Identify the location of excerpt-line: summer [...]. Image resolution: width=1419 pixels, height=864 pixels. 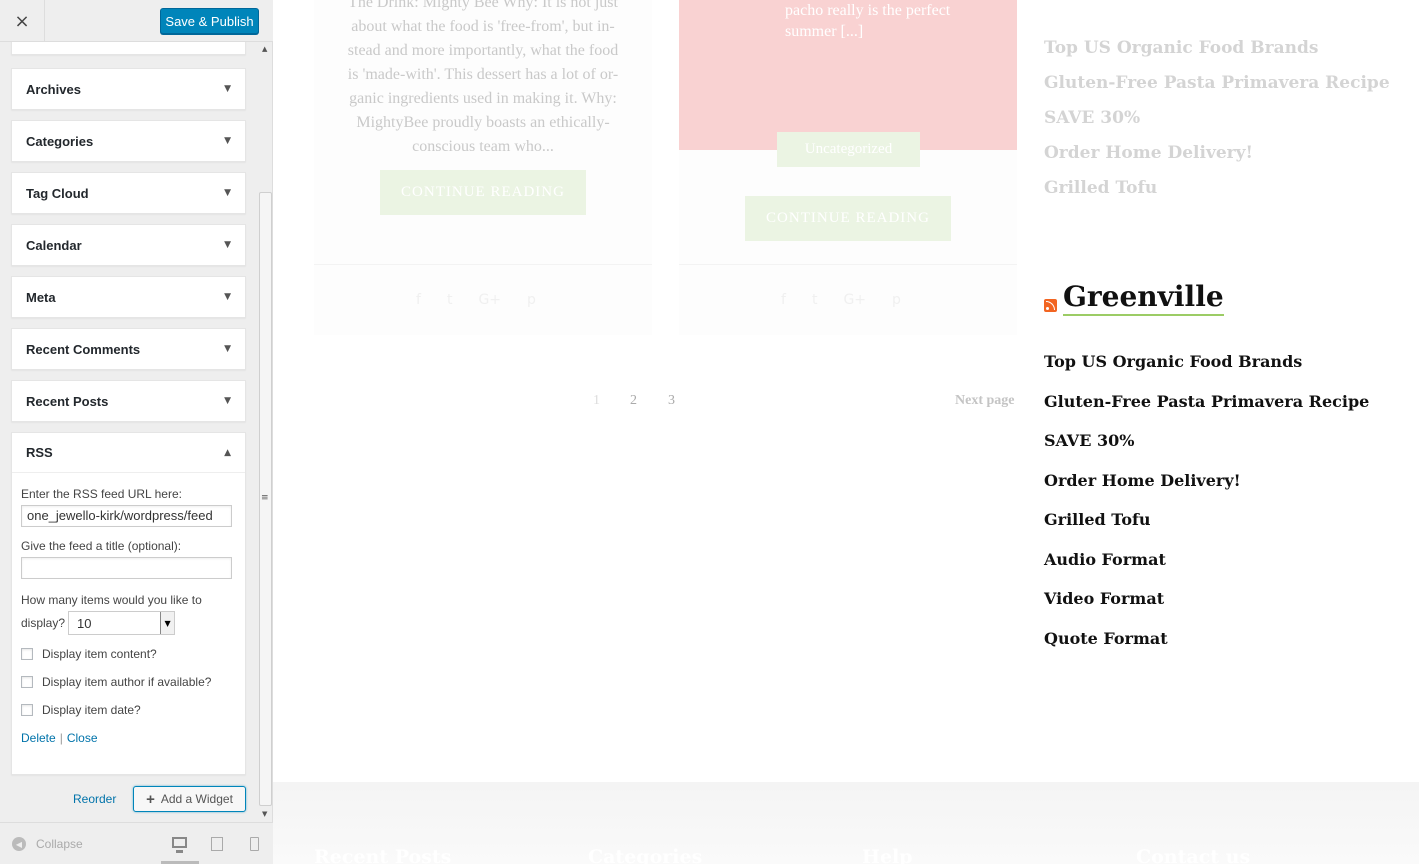
(824, 31).